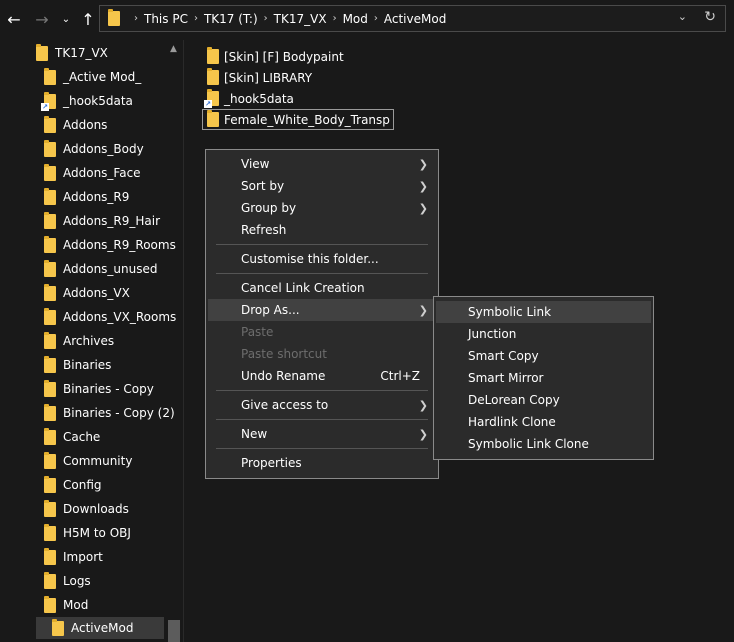  Describe the element at coordinates (400, 376) in the screenshot. I see `shortcut-label: Ctrl+Z` at that location.